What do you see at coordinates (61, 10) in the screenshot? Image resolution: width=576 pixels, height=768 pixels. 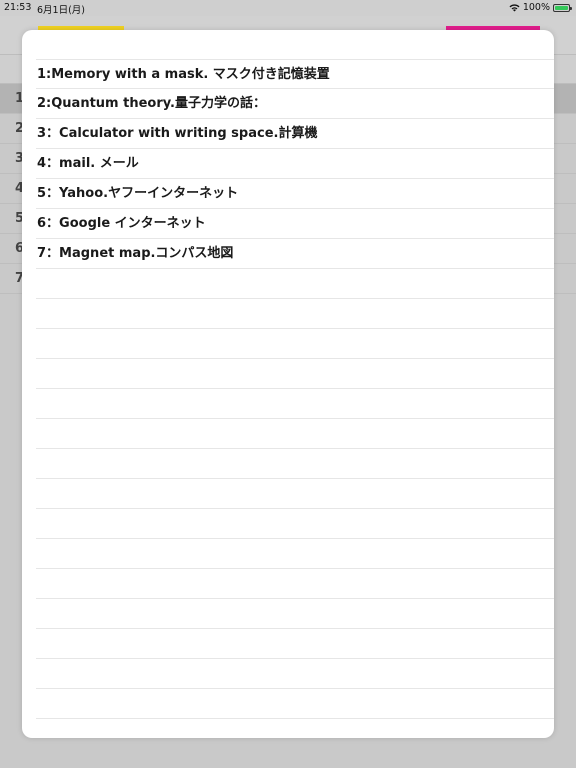 I see `status-date: 6月1日(月)` at bounding box center [61, 10].